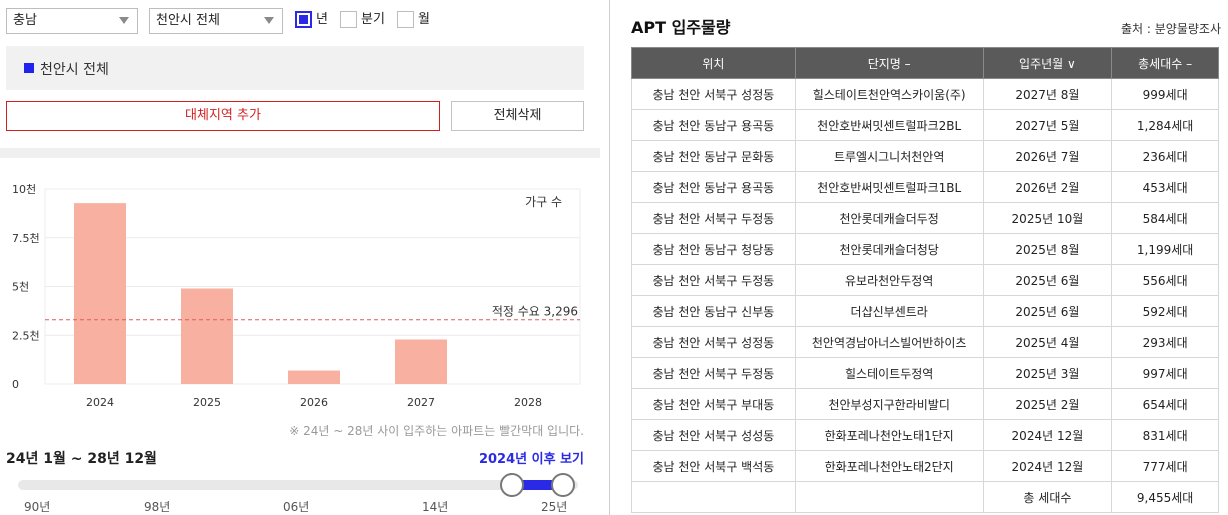 The height and width of the screenshot is (515, 1228). What do you see at coordinates (20, 287) in the screenshot?
I see `y-tick-label: 5천` at bounding box center [20, 287].